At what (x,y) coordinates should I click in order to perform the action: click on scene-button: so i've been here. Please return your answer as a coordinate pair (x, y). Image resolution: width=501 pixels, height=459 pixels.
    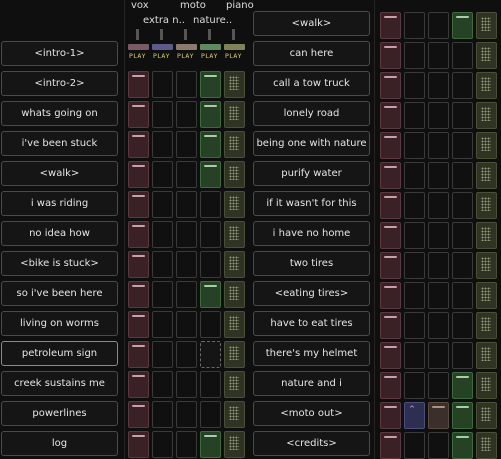
    Looking at the image, I should click on (59, 293).